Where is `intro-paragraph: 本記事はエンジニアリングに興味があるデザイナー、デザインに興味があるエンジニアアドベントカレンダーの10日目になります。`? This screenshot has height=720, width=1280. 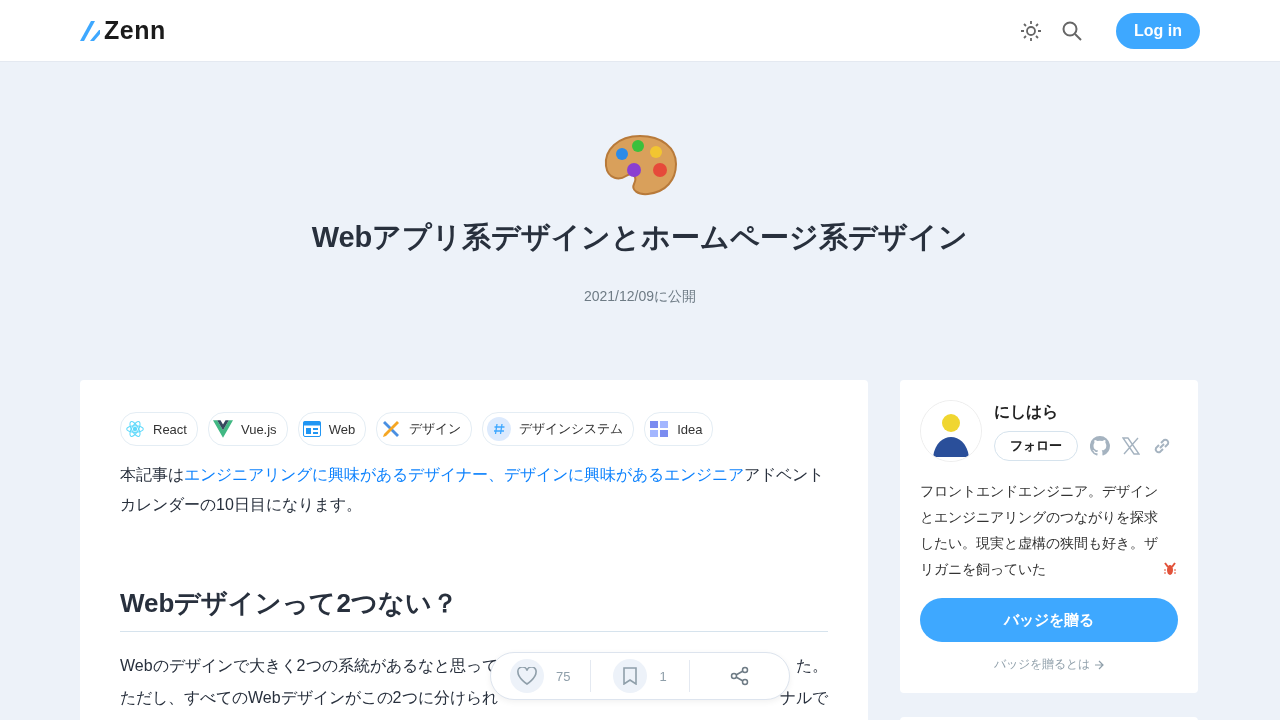 intro-paragraph: 本記事はエンジニアリングに興味があるデザイナー、デザインに興味があるエンジニアアドベントカレンダーの10日目になります。 is located at coordinates (472, 490).